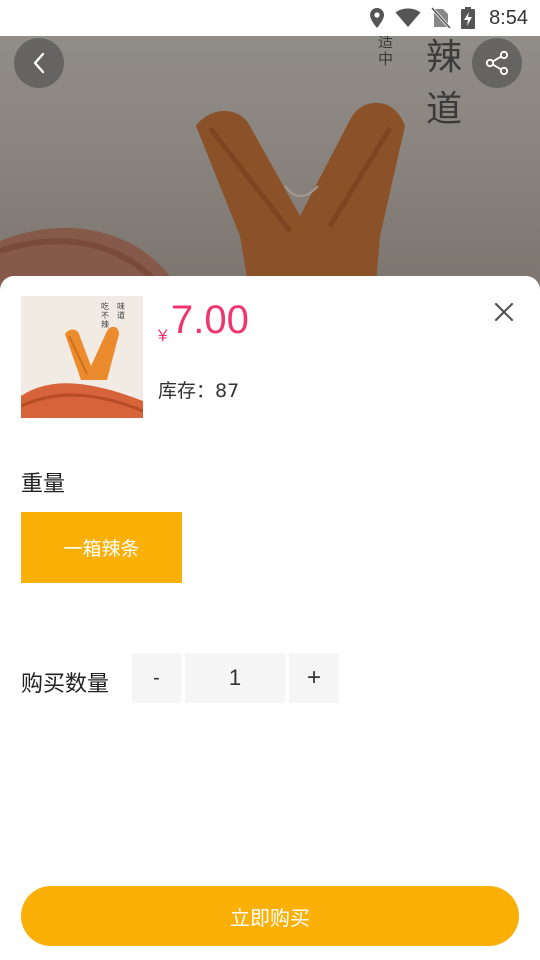 The image size is (540, 960). What do you see at coordinates (408, 17) in the screenshot?
I see `wifi-icon` at bounding box center [408, 17].